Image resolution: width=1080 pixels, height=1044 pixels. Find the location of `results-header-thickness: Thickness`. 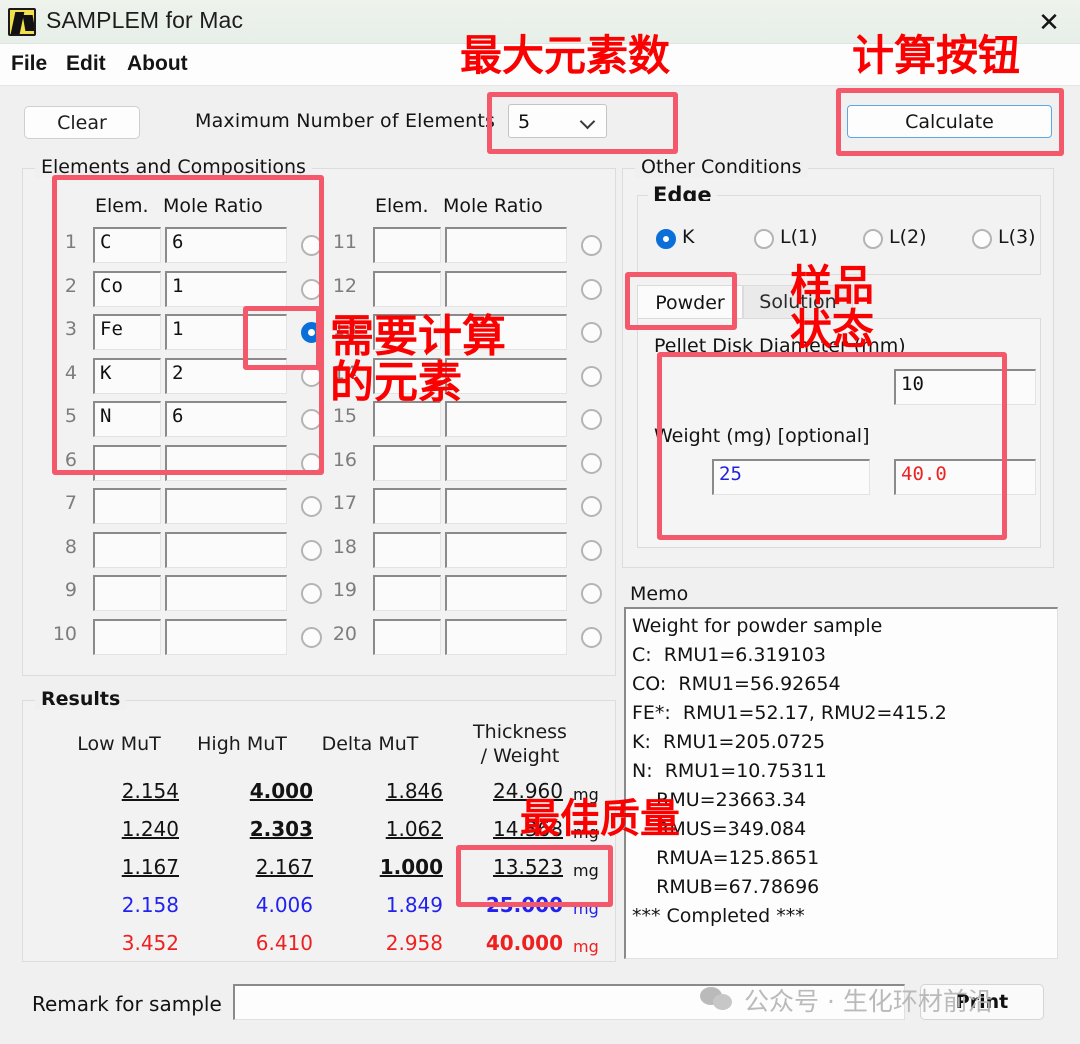

results-header-thickness: Thickness is located at coordinates (520, 732).